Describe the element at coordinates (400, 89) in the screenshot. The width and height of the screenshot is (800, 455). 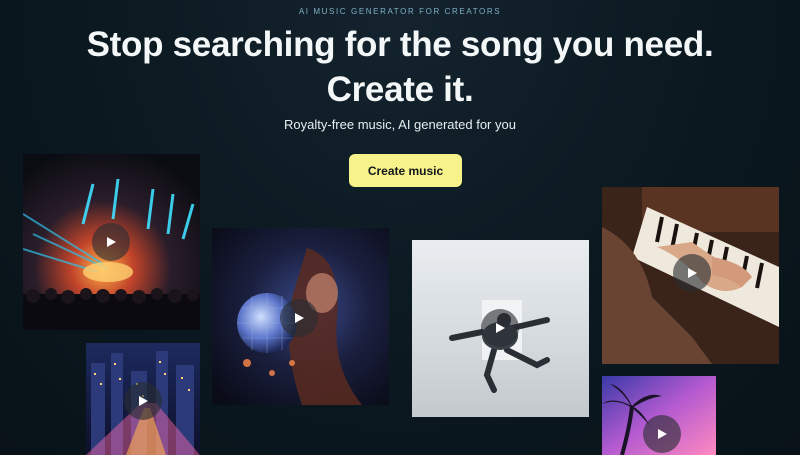
I see `headline-line-2: Create it.` at that location.